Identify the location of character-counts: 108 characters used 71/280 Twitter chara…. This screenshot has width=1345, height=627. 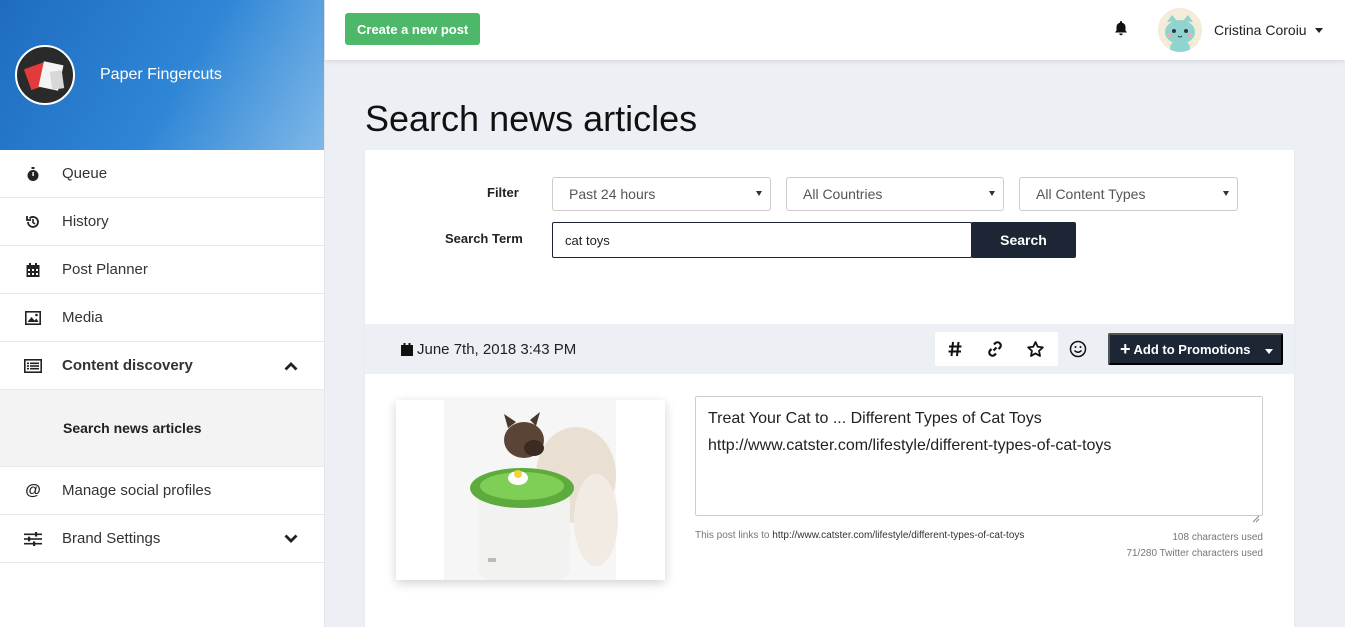
(1194, 546).